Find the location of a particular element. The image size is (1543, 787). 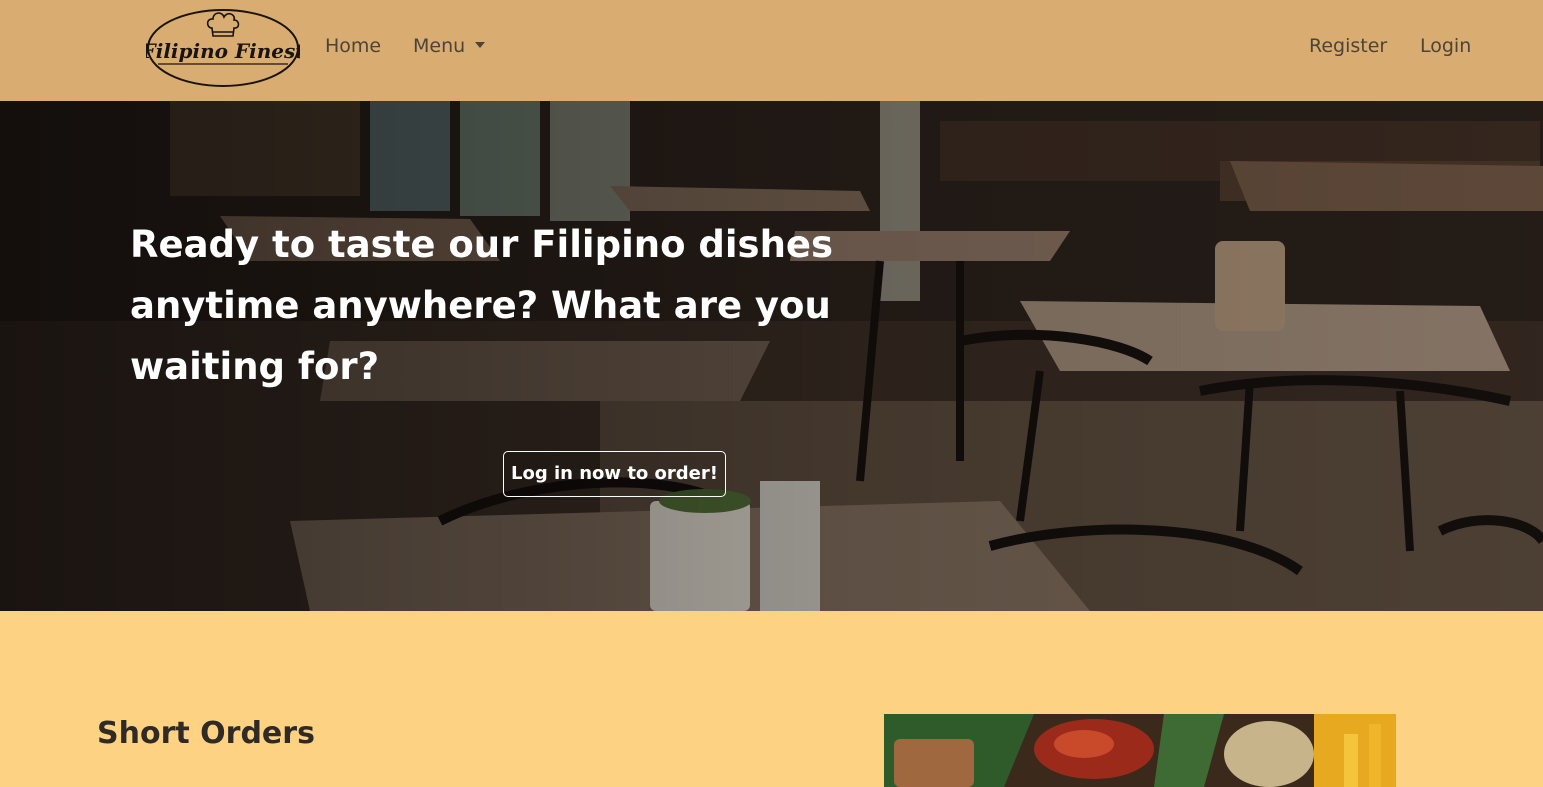

section-title: Short Orders is located at coordinates (206, 733).